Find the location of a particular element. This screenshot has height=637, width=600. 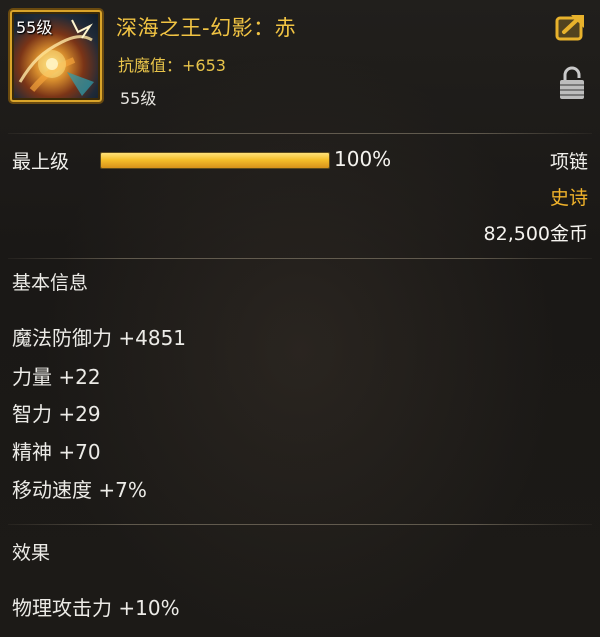

lock-icon is located at coordinates (572, 82).